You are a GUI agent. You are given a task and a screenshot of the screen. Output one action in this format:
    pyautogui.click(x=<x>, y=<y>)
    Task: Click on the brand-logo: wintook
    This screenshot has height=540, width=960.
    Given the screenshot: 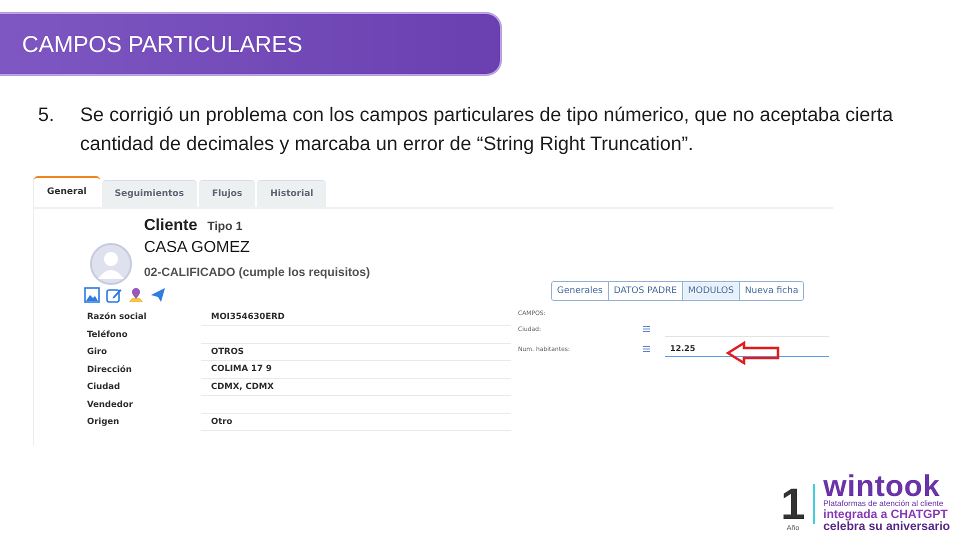 What is the action you would take?
    pyautogui.click(x=881, y=486)
    